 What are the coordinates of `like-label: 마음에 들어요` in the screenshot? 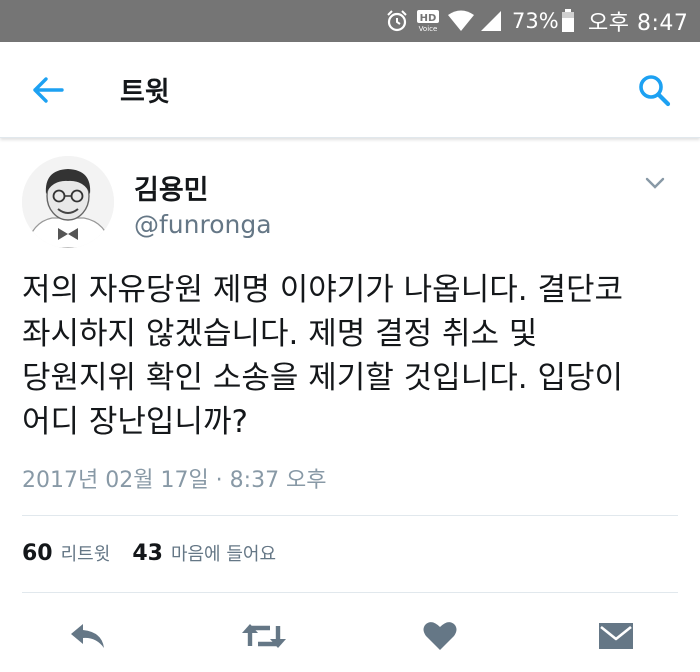 It's located at (223, 553).